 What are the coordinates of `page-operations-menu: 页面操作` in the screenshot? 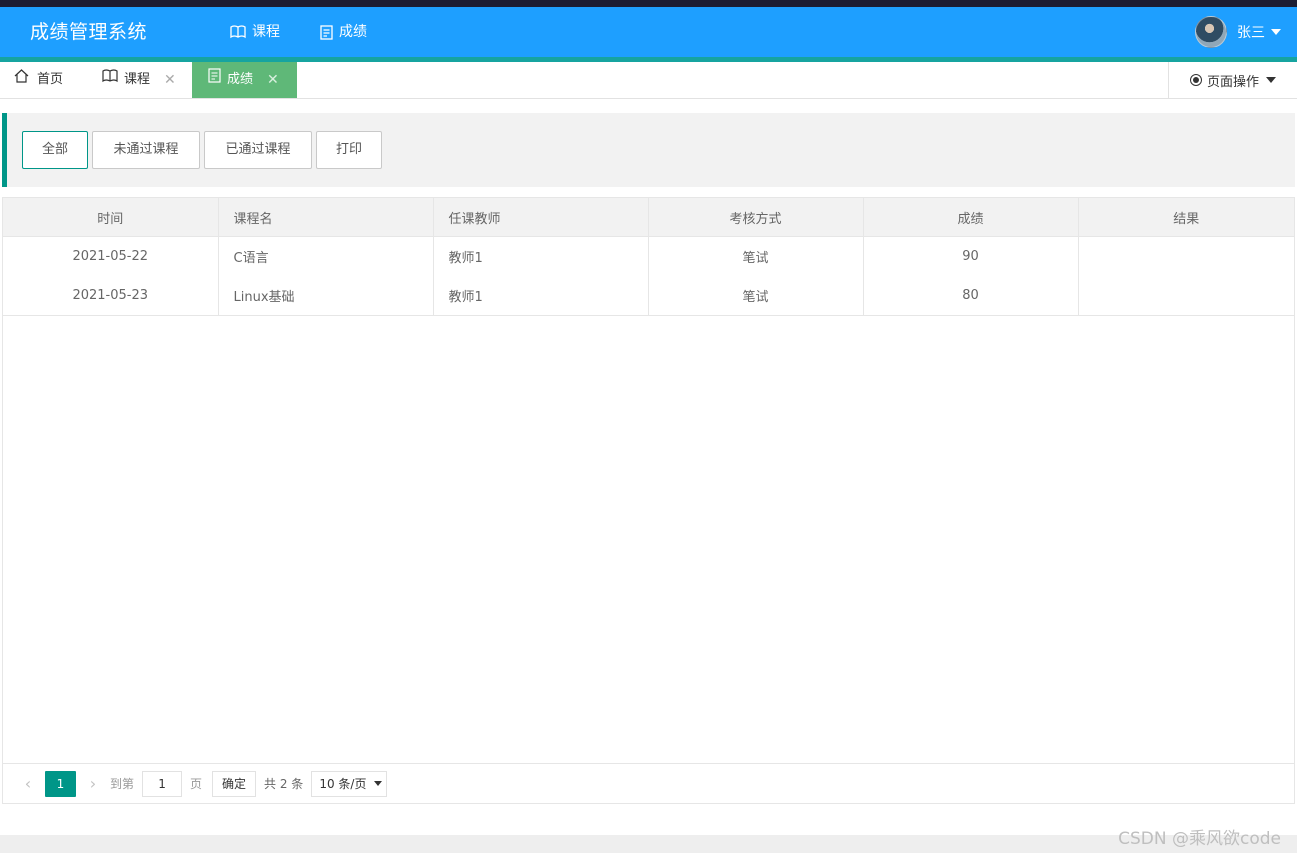 It's located at (1232, 80).